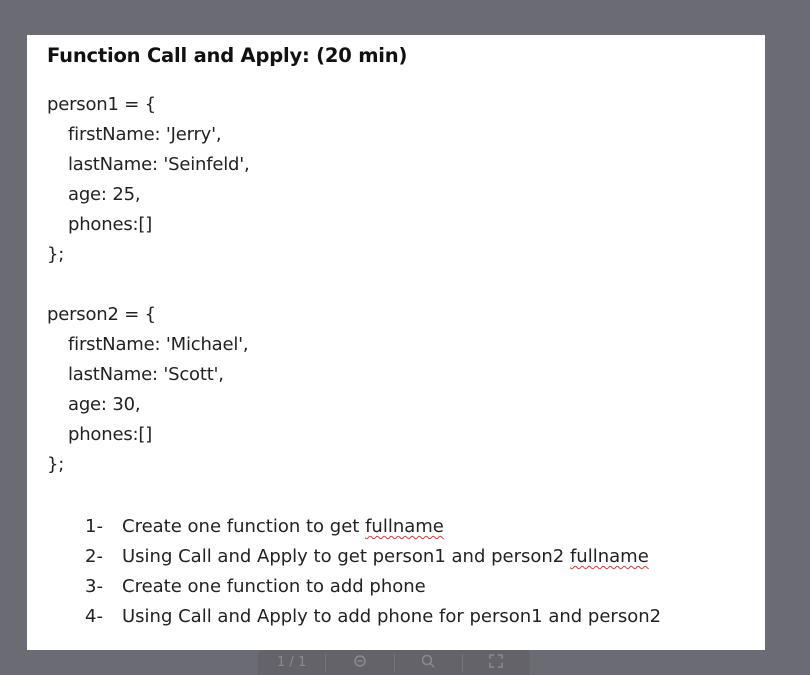 Image resolution: width=810 pixels, height=675 pixels. Describe the element at coordinates (94, 616) in the screenshot. I see `task-number: 4-` at that location.